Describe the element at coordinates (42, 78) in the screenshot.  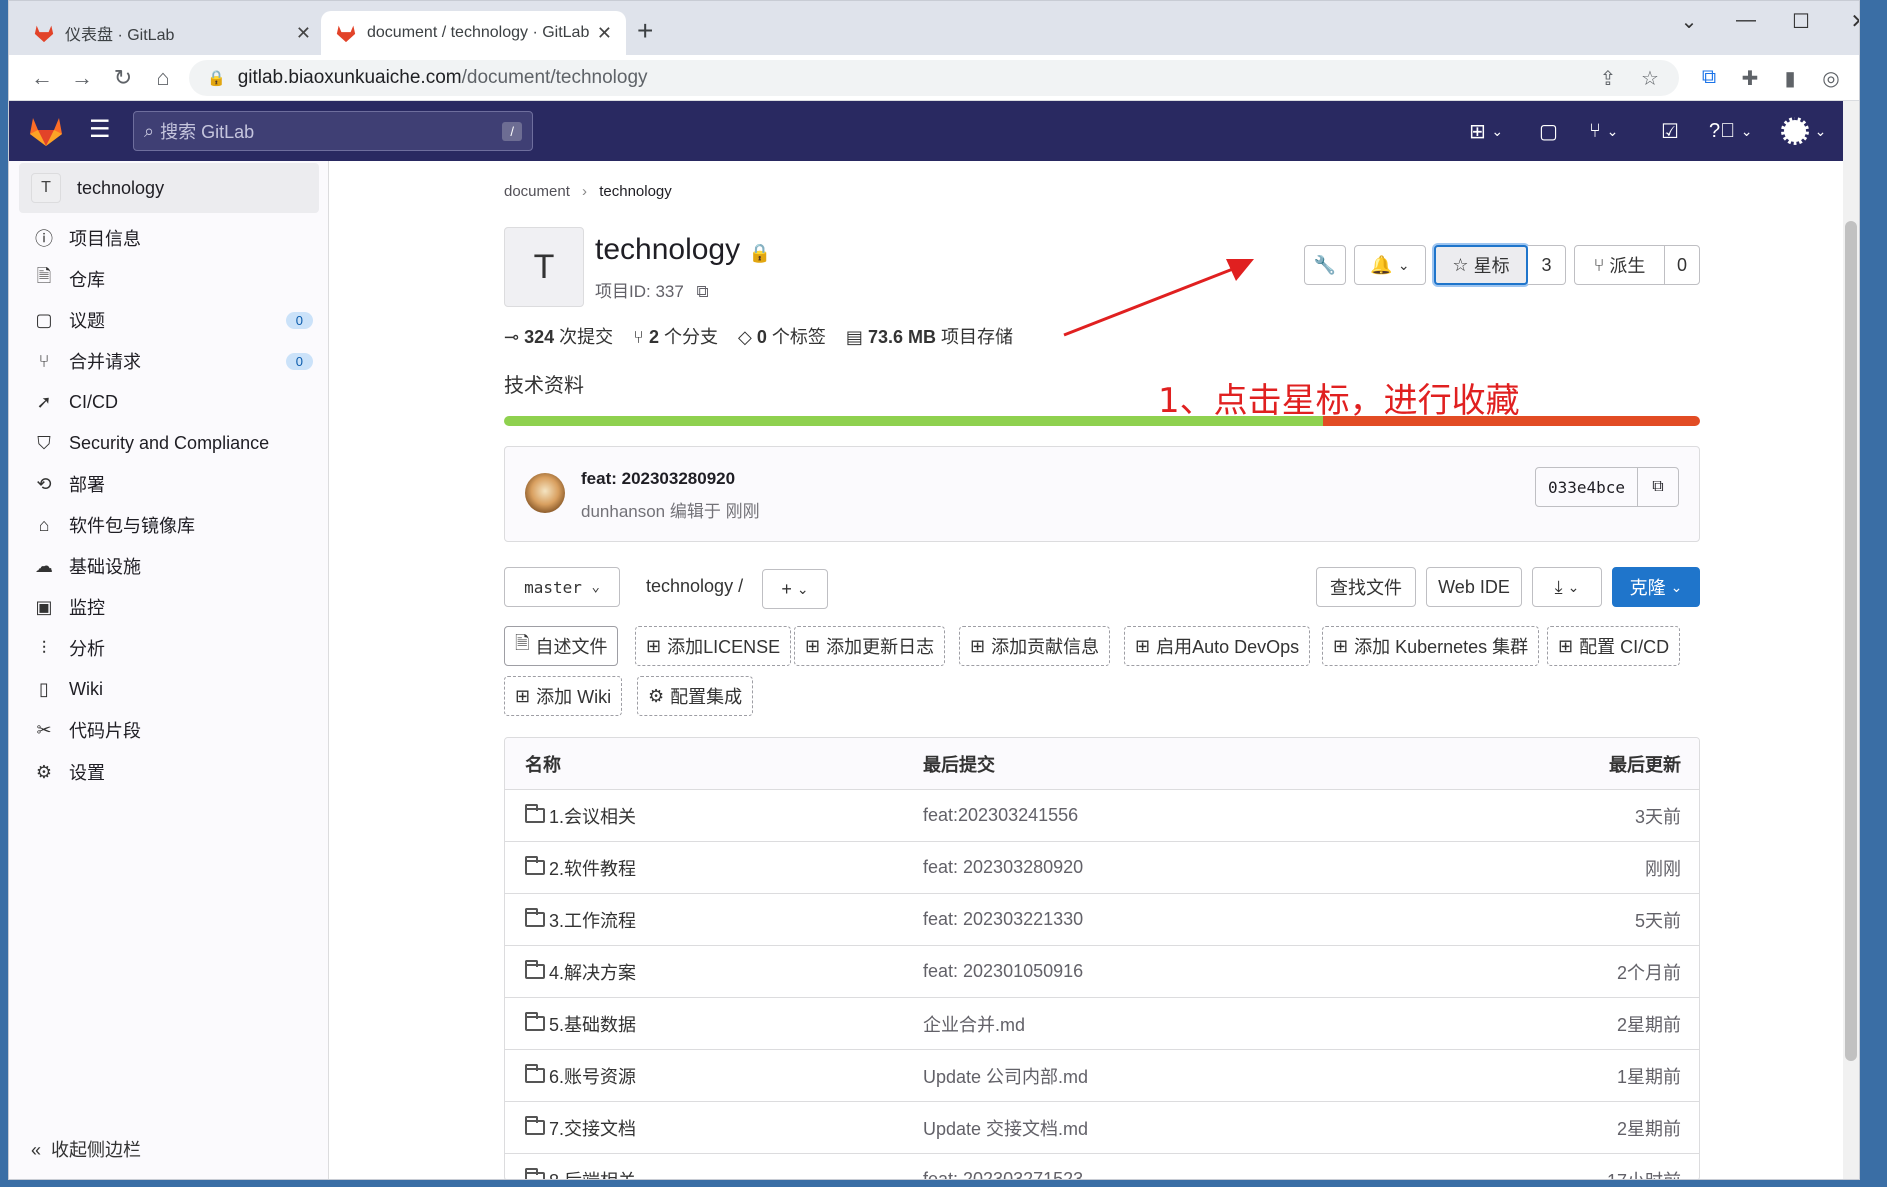
I see `back-icon: ←` at that location.